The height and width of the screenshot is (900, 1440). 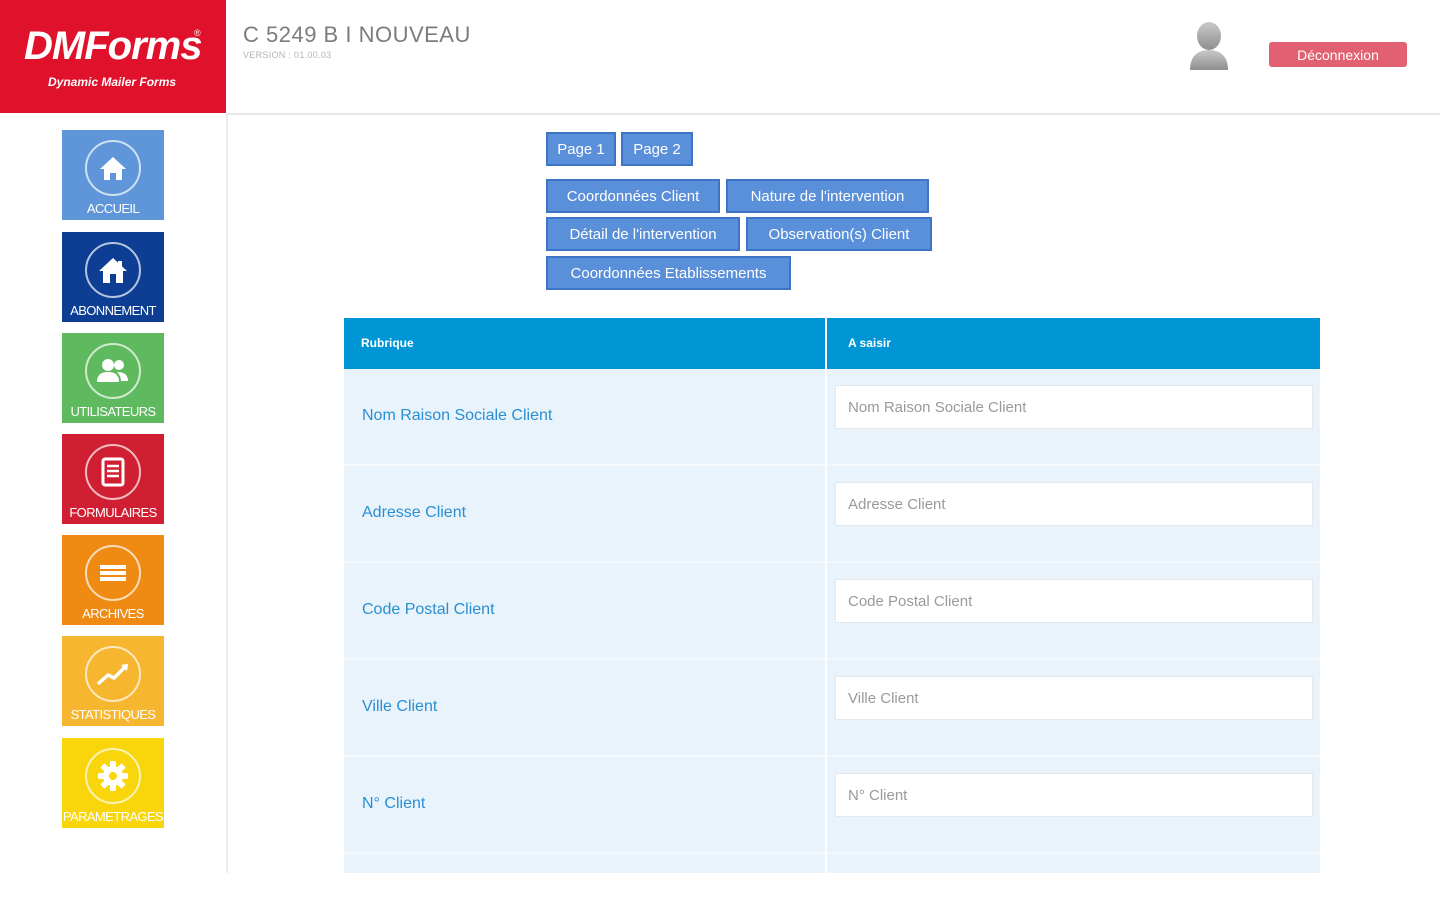 What do you see at coordinates (113, 613) in the screenshot?
I see `sidebar-item-label: ARCHIVES` at bounding box center [113, 613].